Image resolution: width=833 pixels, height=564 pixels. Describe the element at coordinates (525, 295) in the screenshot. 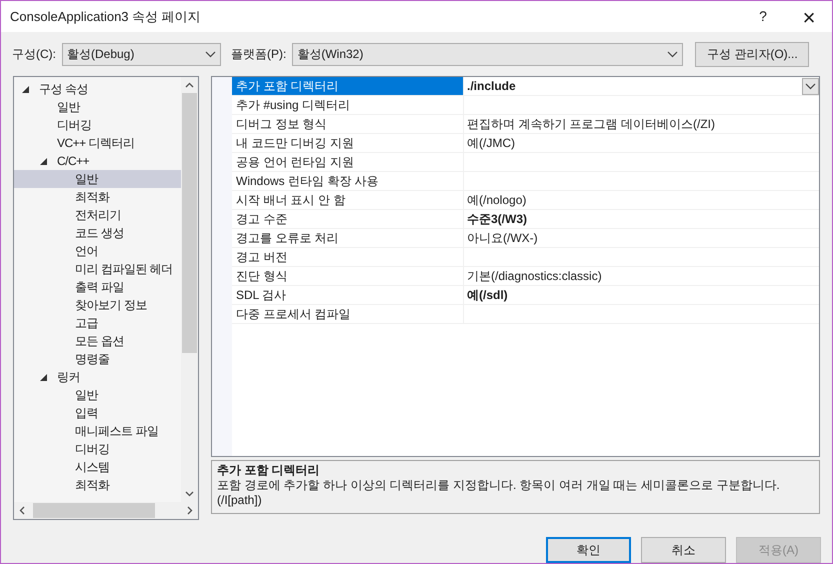

I see `property-row: SDL 검사 예(/sdl)` at that location.